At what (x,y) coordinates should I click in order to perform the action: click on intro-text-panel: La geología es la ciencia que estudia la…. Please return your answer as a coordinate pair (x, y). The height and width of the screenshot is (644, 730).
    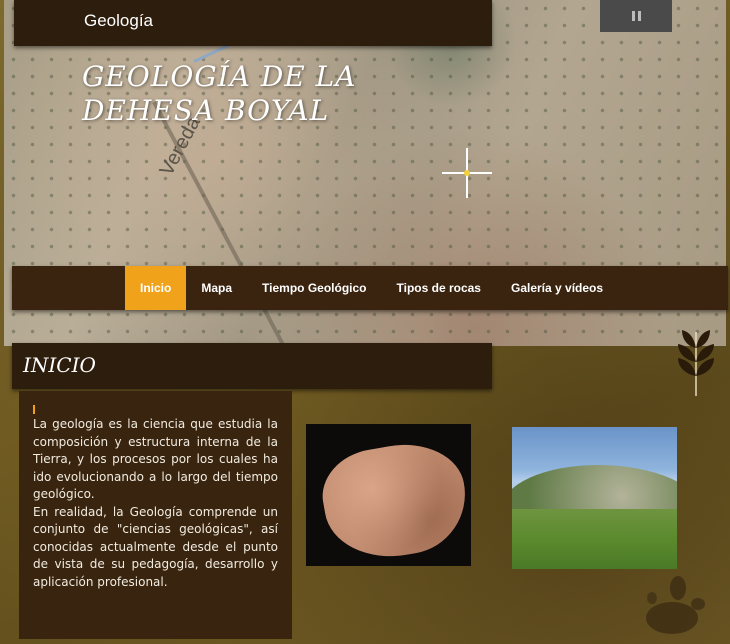
    Looking at the image, I should click on (155, 515).